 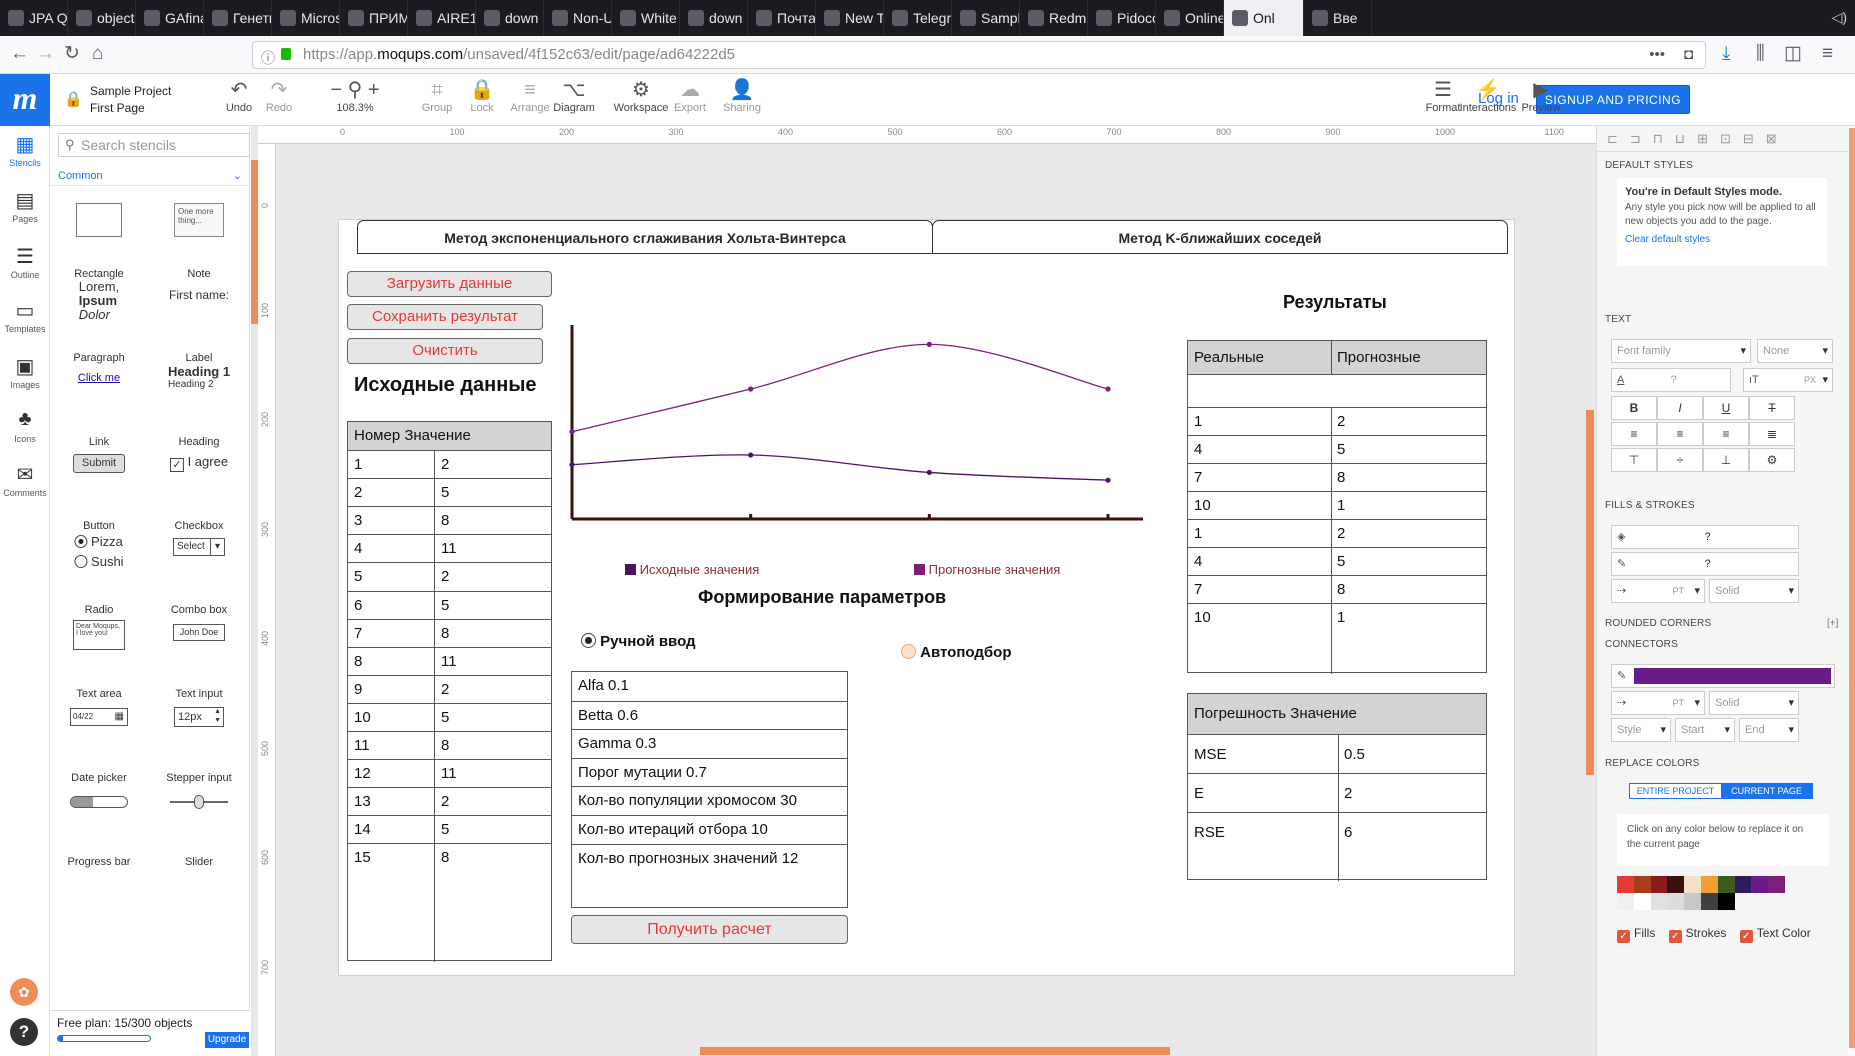 What do you see at coordinates (1671, 380) in the screenshot?
I see `text-color-input: A?` at bounding box center [1671, 380].